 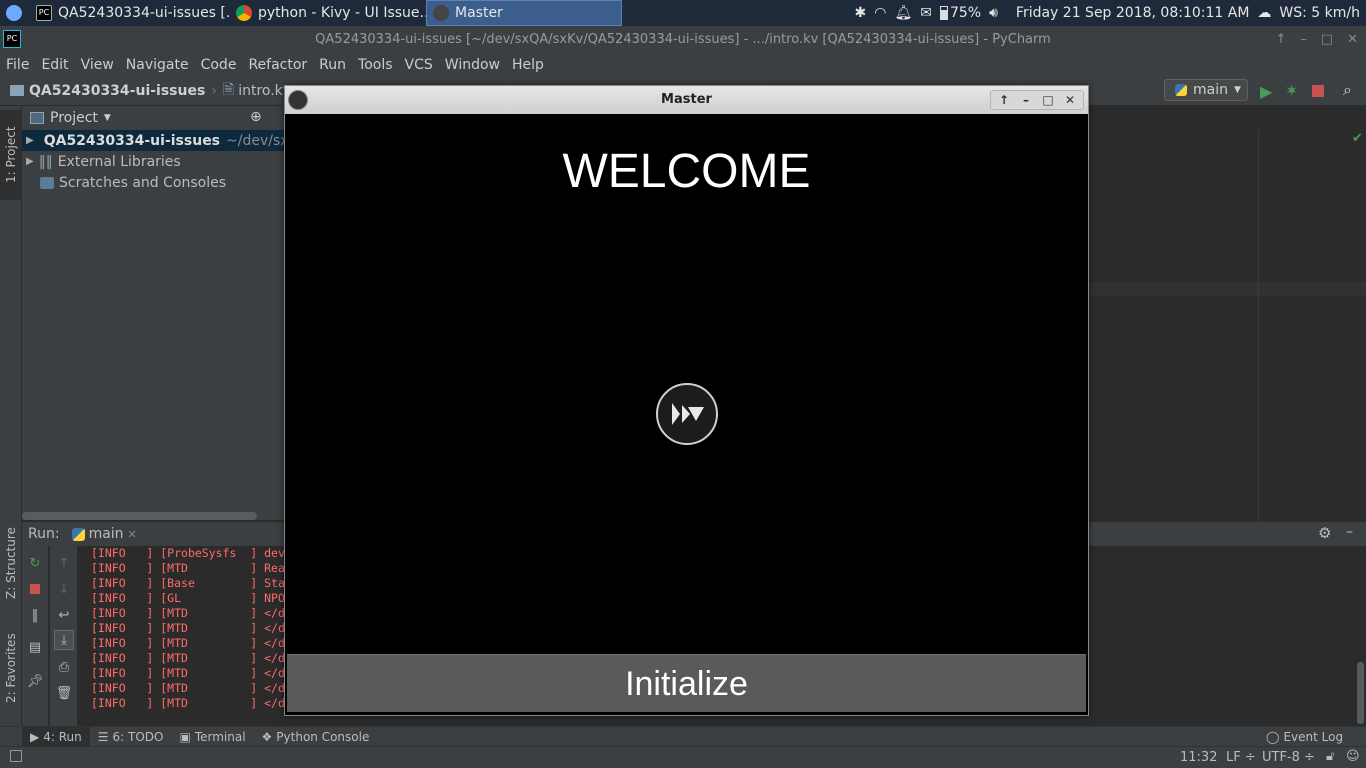 What do you see at coordinates (64, 615) in the screenshot?
I see `soft-wrap-icon: ↩` at bounding box center [64, 615].